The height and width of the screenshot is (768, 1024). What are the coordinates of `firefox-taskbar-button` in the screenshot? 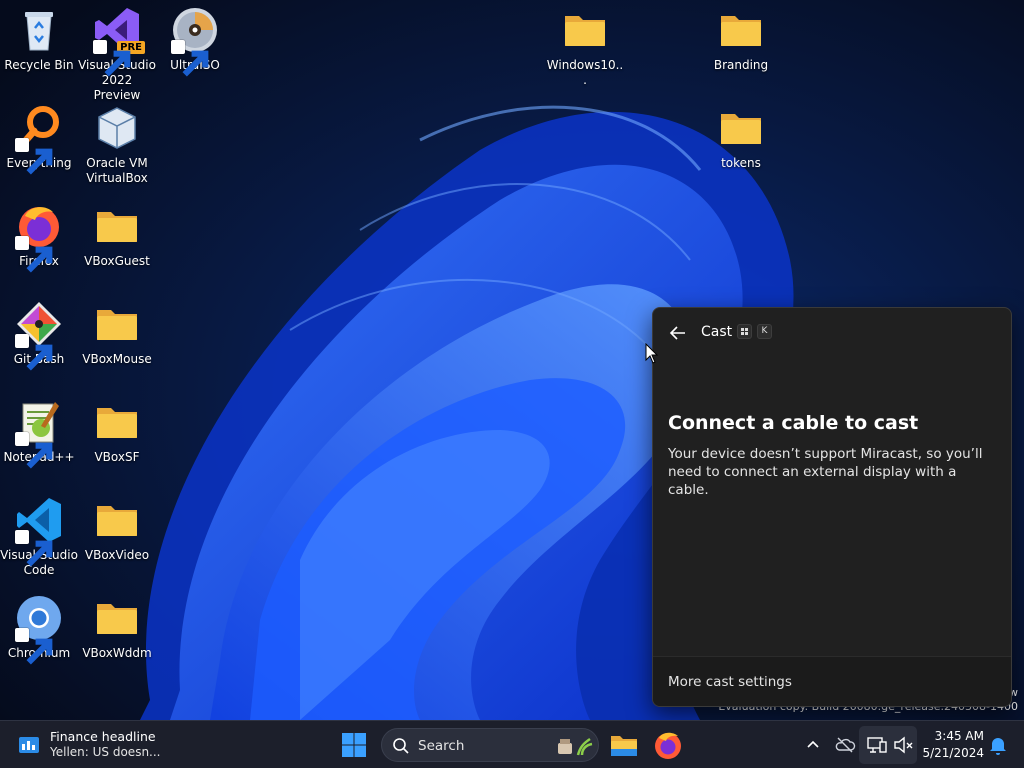 It's located at (668, 745).